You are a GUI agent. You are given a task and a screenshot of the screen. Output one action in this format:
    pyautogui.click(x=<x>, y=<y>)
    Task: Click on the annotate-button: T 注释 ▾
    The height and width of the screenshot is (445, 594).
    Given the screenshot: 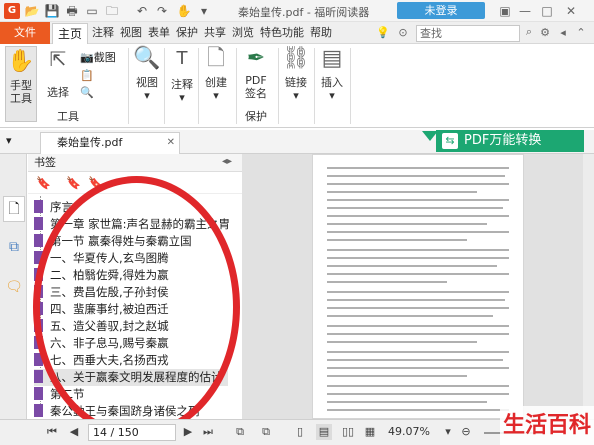 What is the action you would take?
    pyautogui.click(x=182, y=78)
    